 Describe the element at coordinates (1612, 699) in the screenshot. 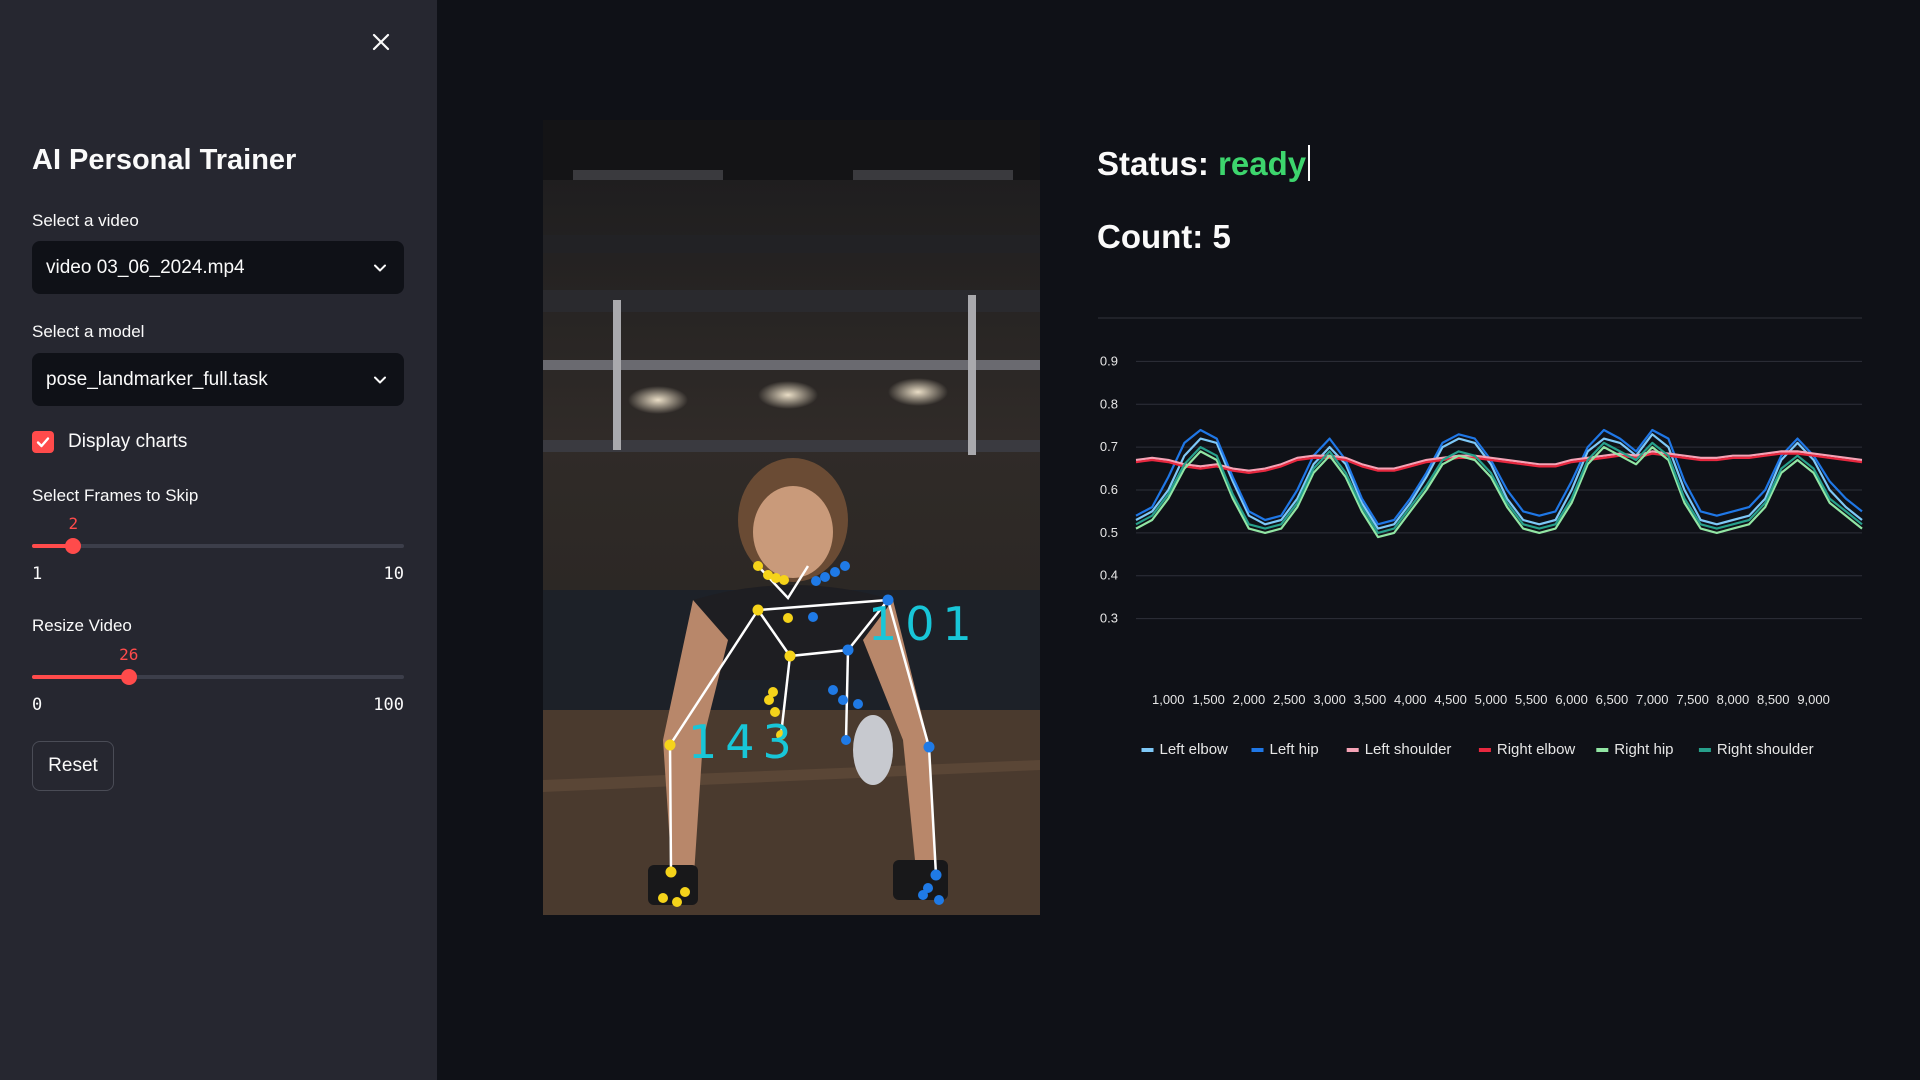

I see `x-tick-label: 6,500` at that location.